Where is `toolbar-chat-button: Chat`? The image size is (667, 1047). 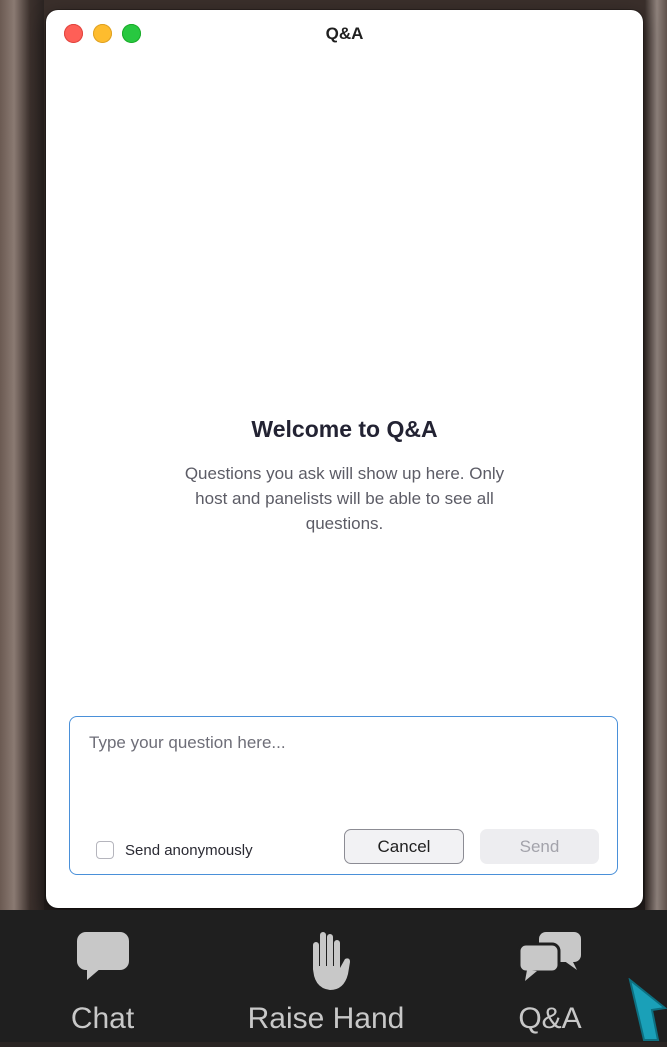 toolbar-chat-button: Chat is located at coordinates (102, 976).